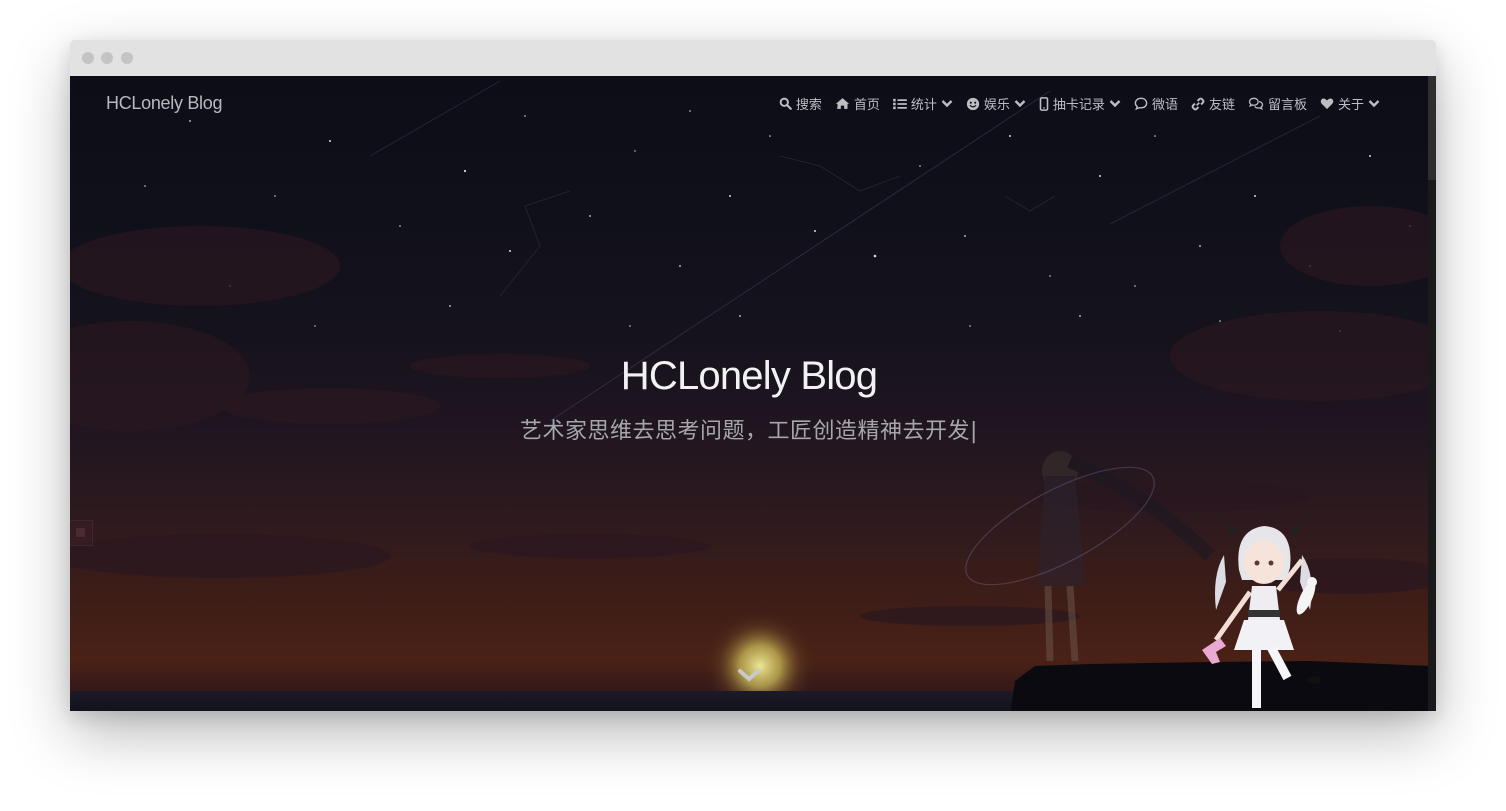 The image size is (1506, 811). Describe the element at coordinates (164, 103) in the screenshot. I see `site-brand-link: HCLonely Blog` at that location.